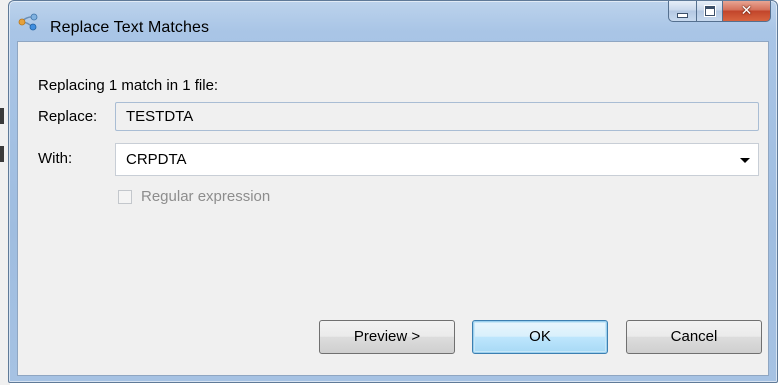  I want to click on match-summary: Replacing 1 match in 1 file:, so click(128, 85).